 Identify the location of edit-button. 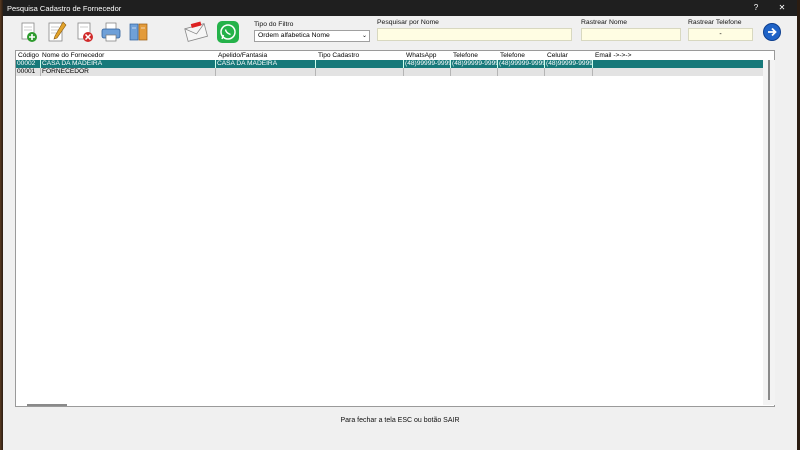
(57, 32).